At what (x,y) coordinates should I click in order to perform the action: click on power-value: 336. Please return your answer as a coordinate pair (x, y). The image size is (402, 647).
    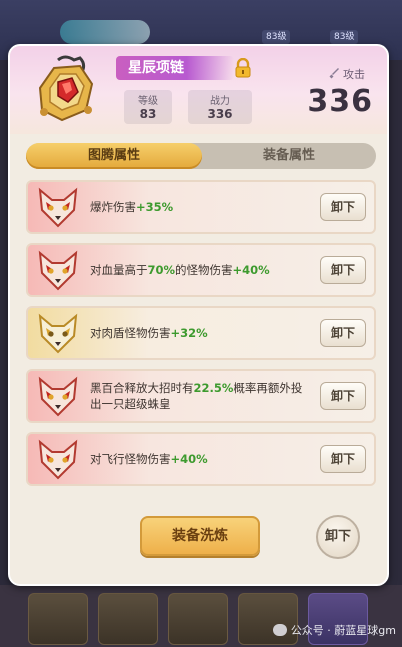
    Looking at the image, I should click on (220, 114).